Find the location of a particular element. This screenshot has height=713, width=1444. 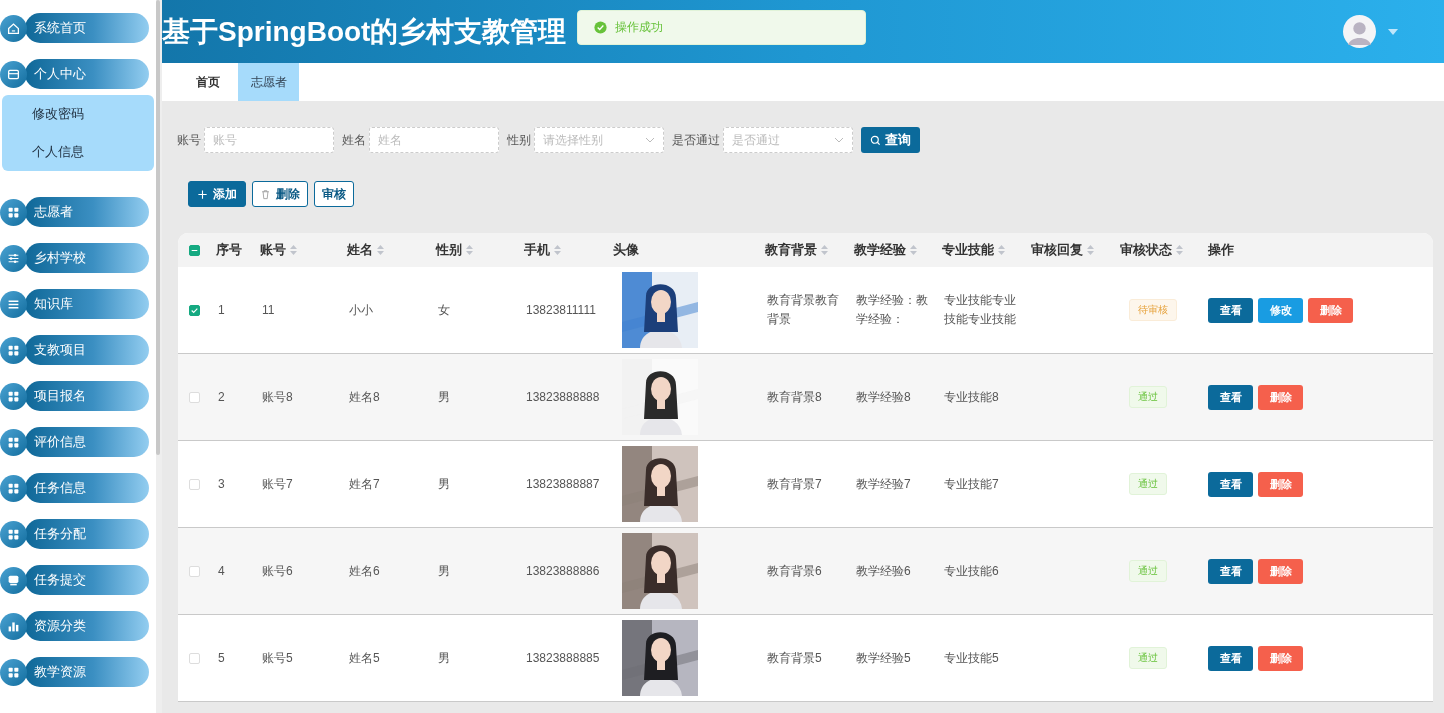

column-header: 审核回复 is located at coordinates (1057, 250).